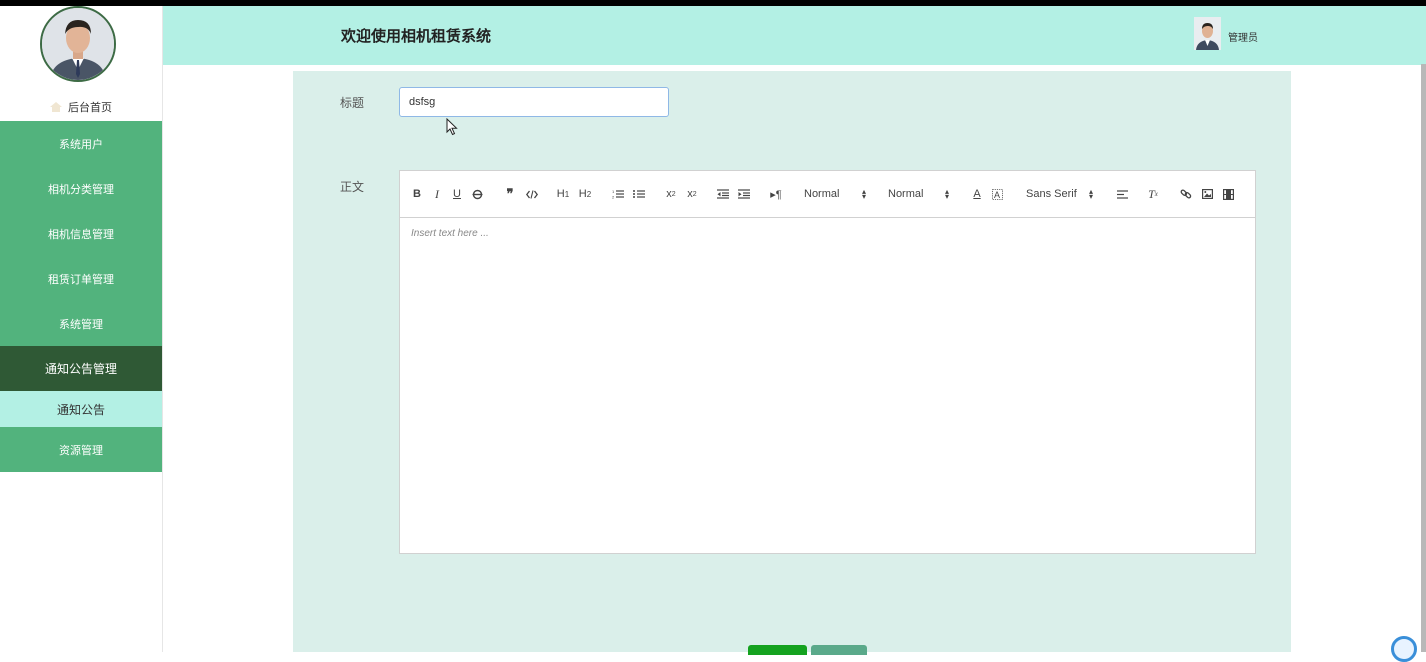  I want to click on italic-icon: I, so click(437, 194).